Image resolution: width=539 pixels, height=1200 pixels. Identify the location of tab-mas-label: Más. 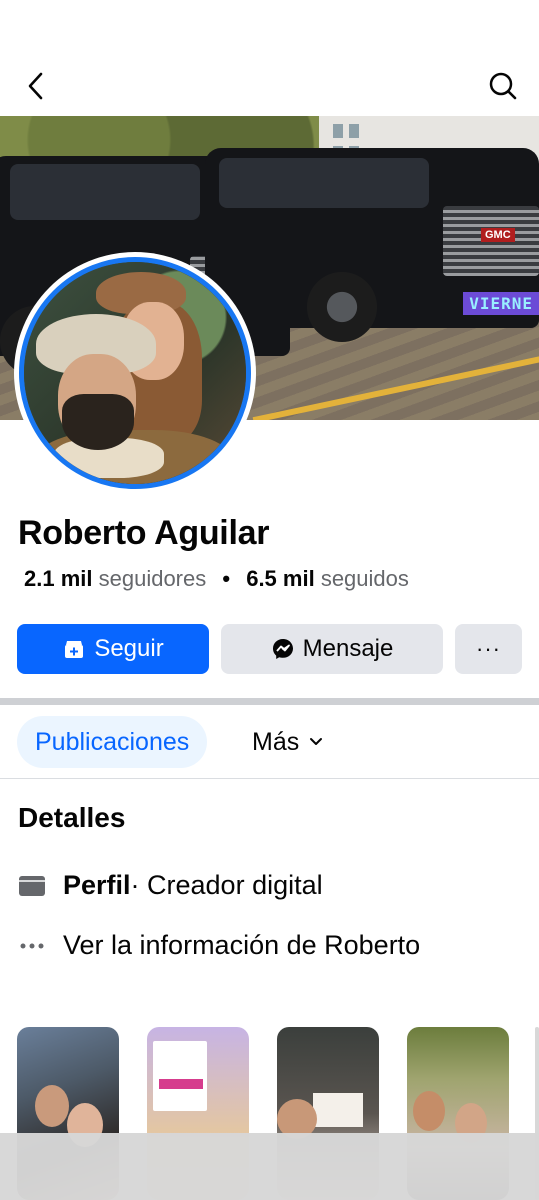
(276, 741).